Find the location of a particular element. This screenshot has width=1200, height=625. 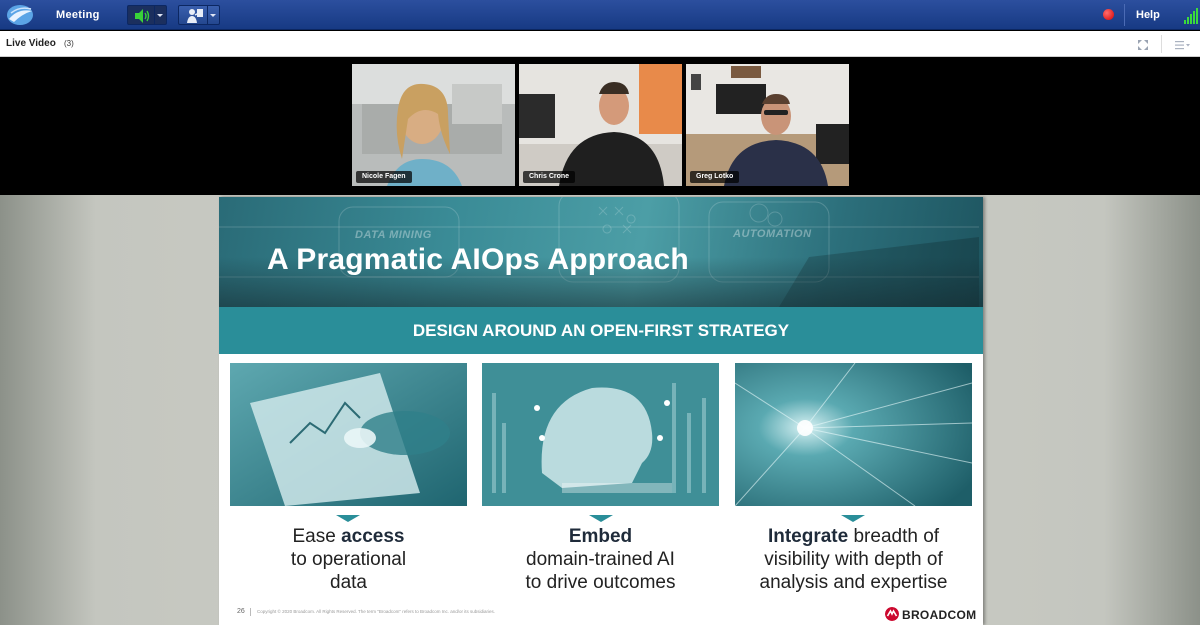

audio-dropdown is located at coordinates (160, 15).